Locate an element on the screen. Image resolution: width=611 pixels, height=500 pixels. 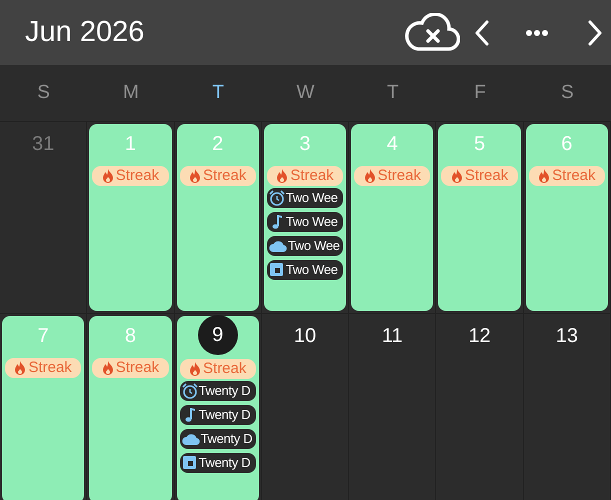
cloud-error-icon is located at coordinates (432, 32).